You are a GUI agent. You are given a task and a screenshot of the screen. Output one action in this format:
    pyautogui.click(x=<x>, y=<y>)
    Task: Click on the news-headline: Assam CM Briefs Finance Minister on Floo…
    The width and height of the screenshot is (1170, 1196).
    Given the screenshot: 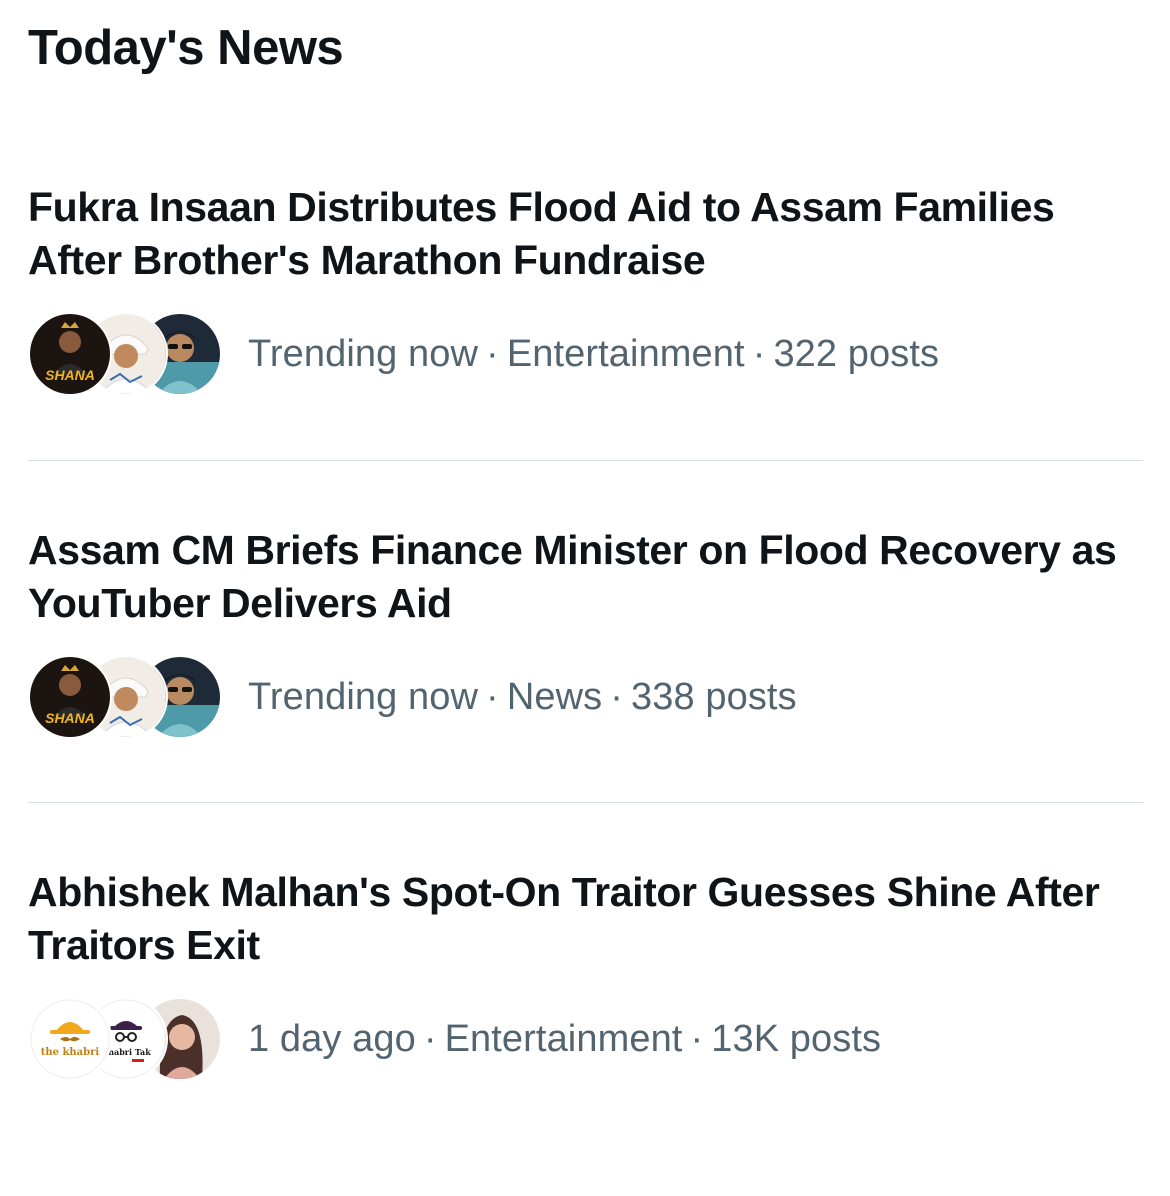 What is the action you would take?
    pyautogui.click(x=583, y=577)
    